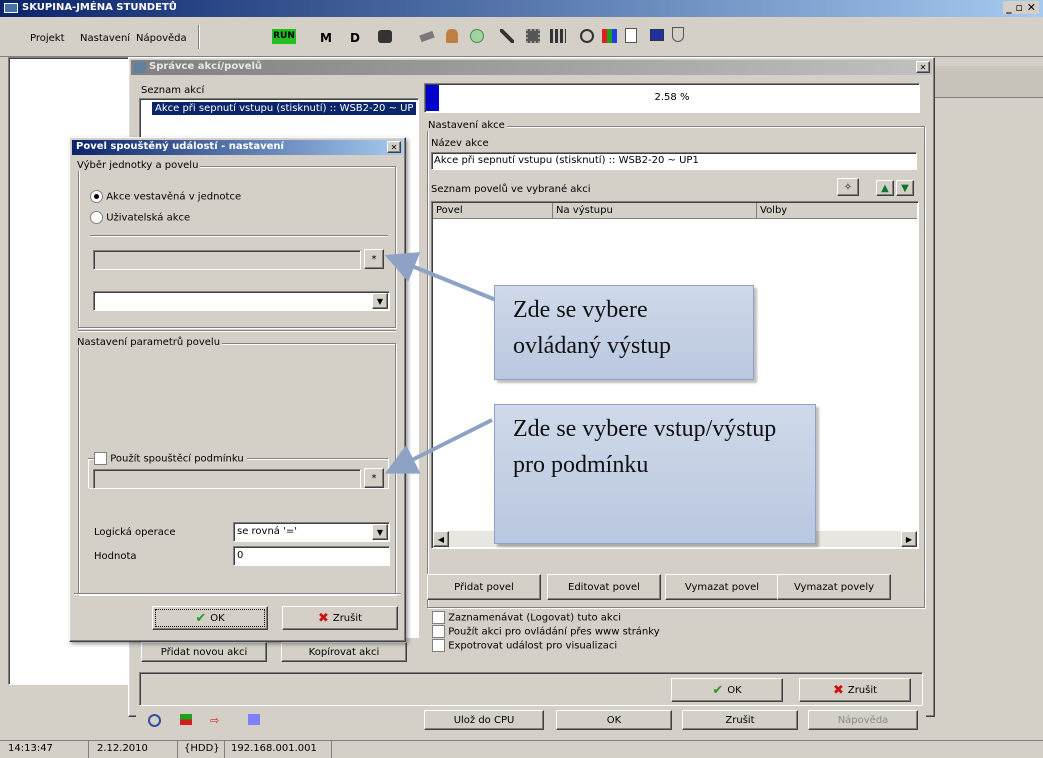 The width and height of the screenshot is (1043, 758). Describe the element at coordinates (440, 277) in the screenshot. I see `callout-arrow-output` at that location.